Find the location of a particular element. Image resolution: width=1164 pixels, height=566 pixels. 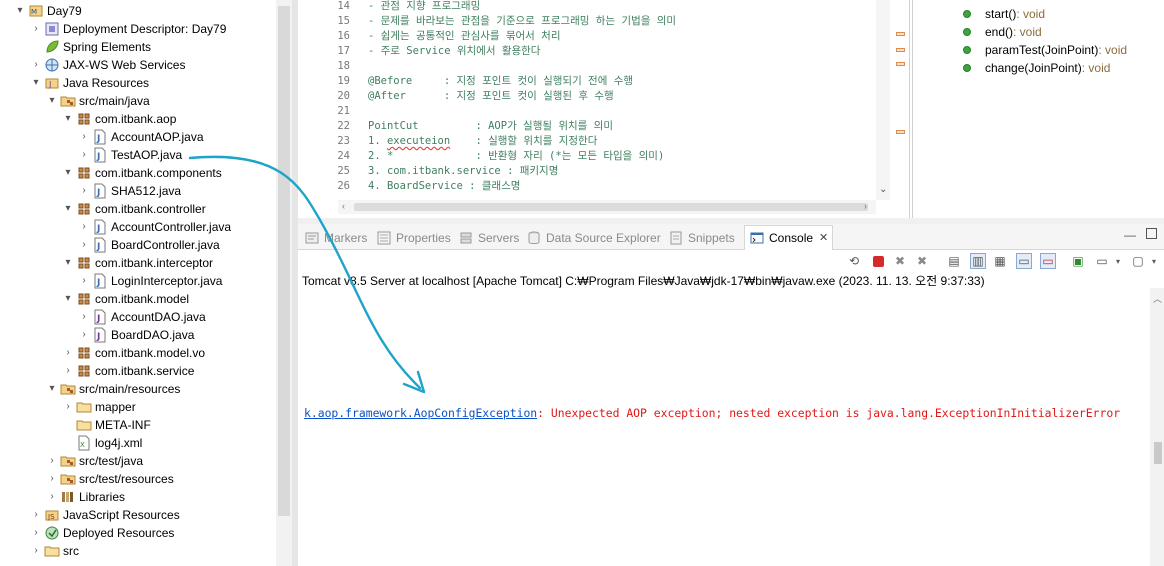

scroll-right-icon: › is located at coordinates (865, 206).